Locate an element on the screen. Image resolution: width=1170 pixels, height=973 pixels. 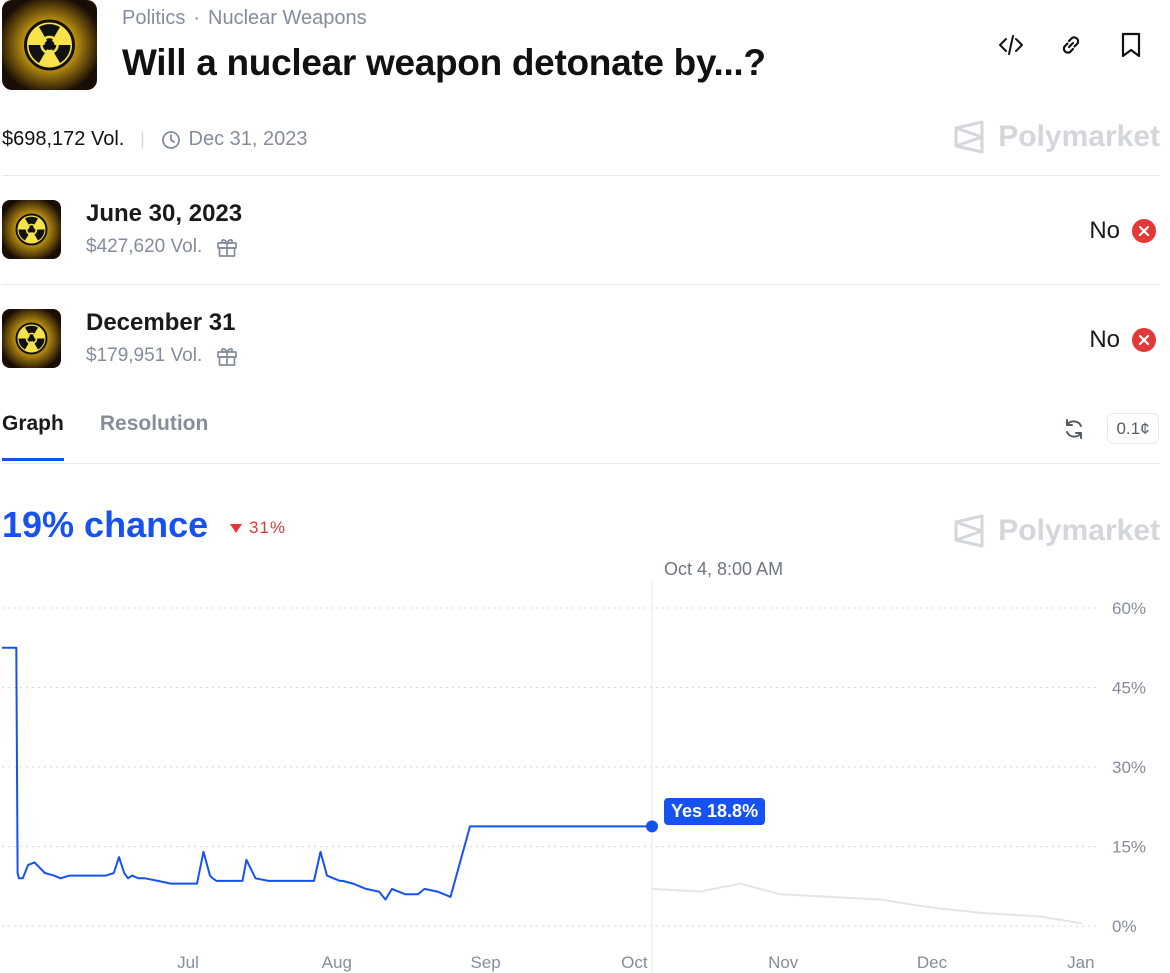
x-tick-label: Jan is located at coordinates (1080, 962).